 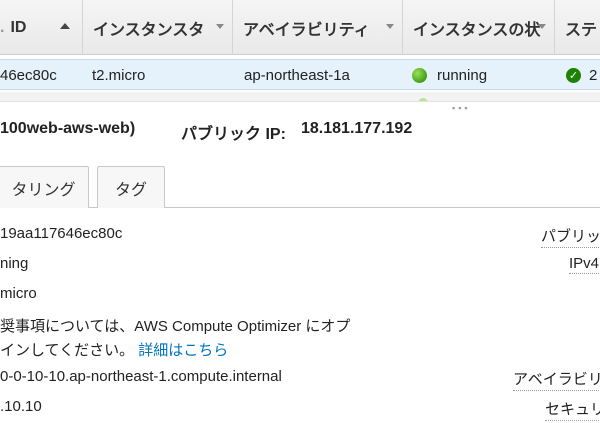 I want to click on table-header: . ID インスタンスタ アベイラビリティ インスタンスの状 ステ, so click(x=300, y=27).